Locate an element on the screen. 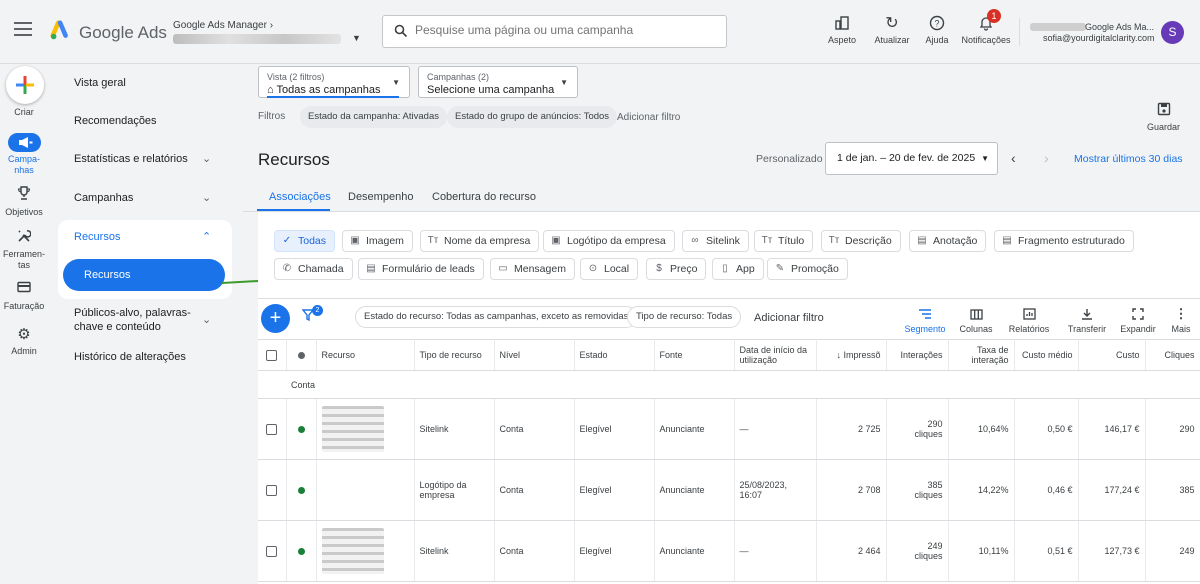 This screenshot has width=1200, height=584. col-interactions: Interações is located at coordinates (917, 355).